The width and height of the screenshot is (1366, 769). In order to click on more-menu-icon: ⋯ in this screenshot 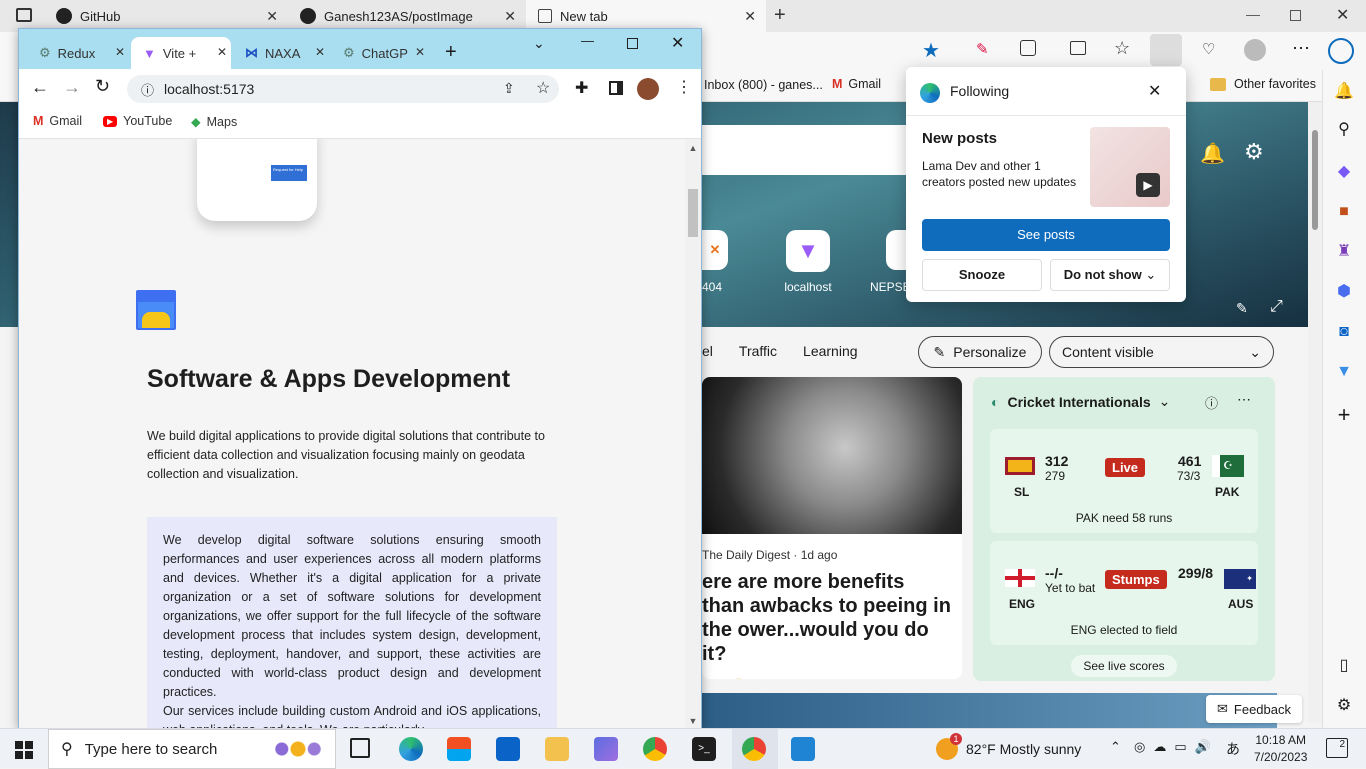, I will do `click(1301, 48)`.